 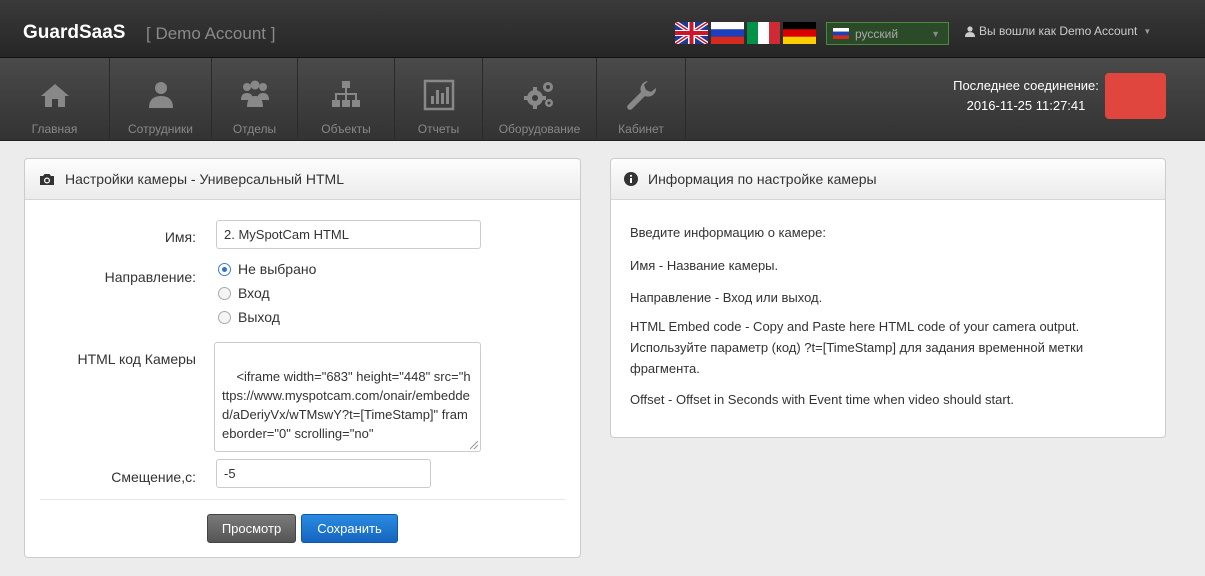 What do you see at coordinates (691, 33) in the screenshot?
I see `flag-uk-icon` at bounding box center [691, 33].